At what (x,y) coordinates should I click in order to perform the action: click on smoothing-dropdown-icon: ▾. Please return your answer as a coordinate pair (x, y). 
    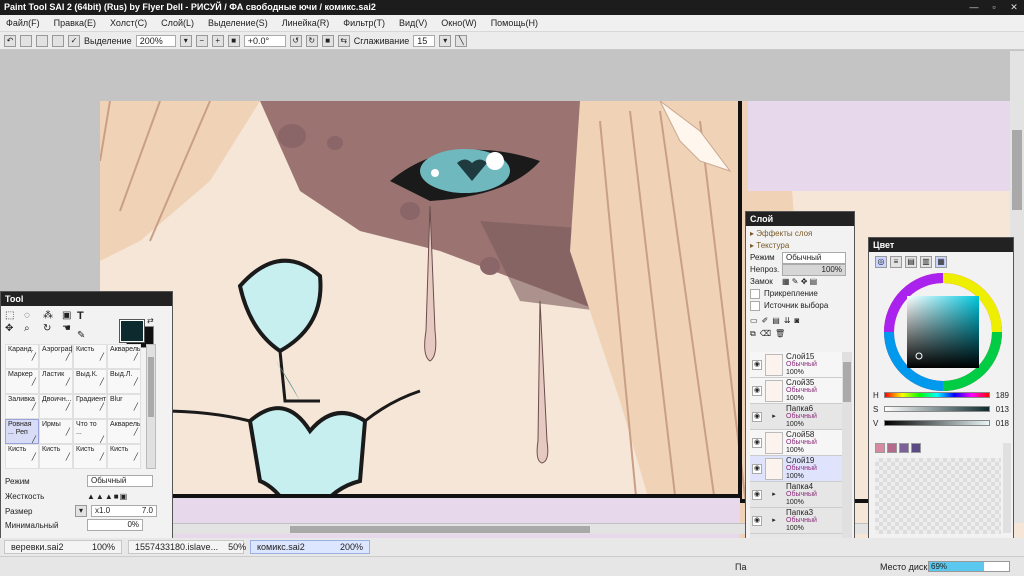
    Looking at the image, I should click on (445, 40).